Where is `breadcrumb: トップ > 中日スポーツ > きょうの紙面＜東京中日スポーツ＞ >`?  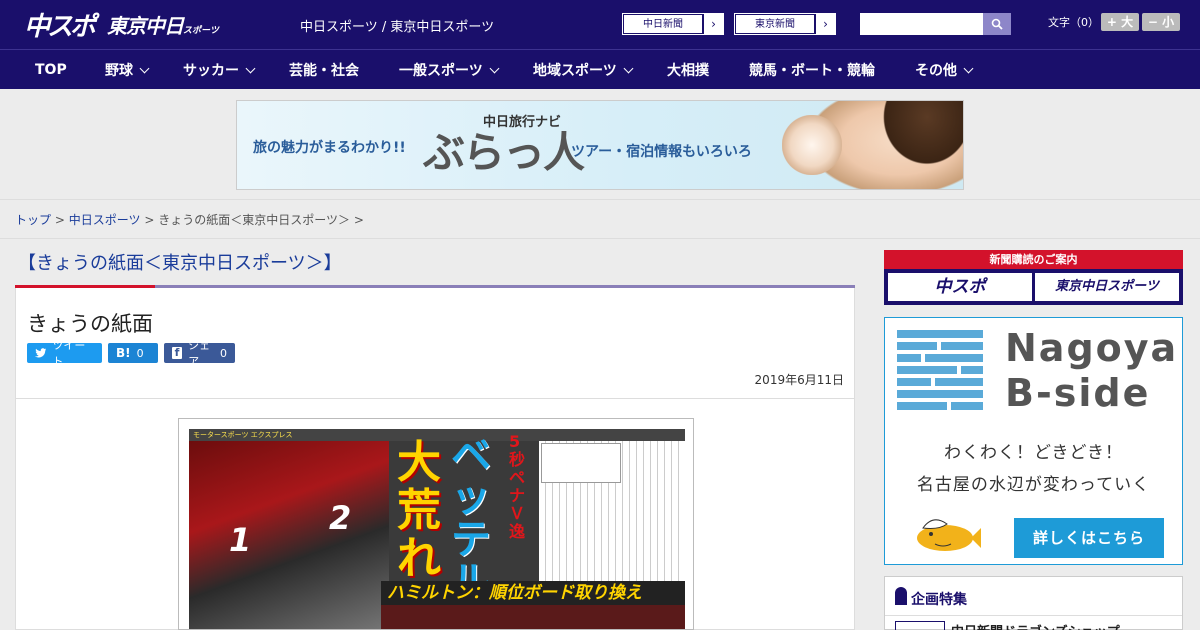
breadcrumb: トップ > 中日スポーツ > きょうの紙面＜東京中日スポーツ＞ > is located at coordinates (189, 219).